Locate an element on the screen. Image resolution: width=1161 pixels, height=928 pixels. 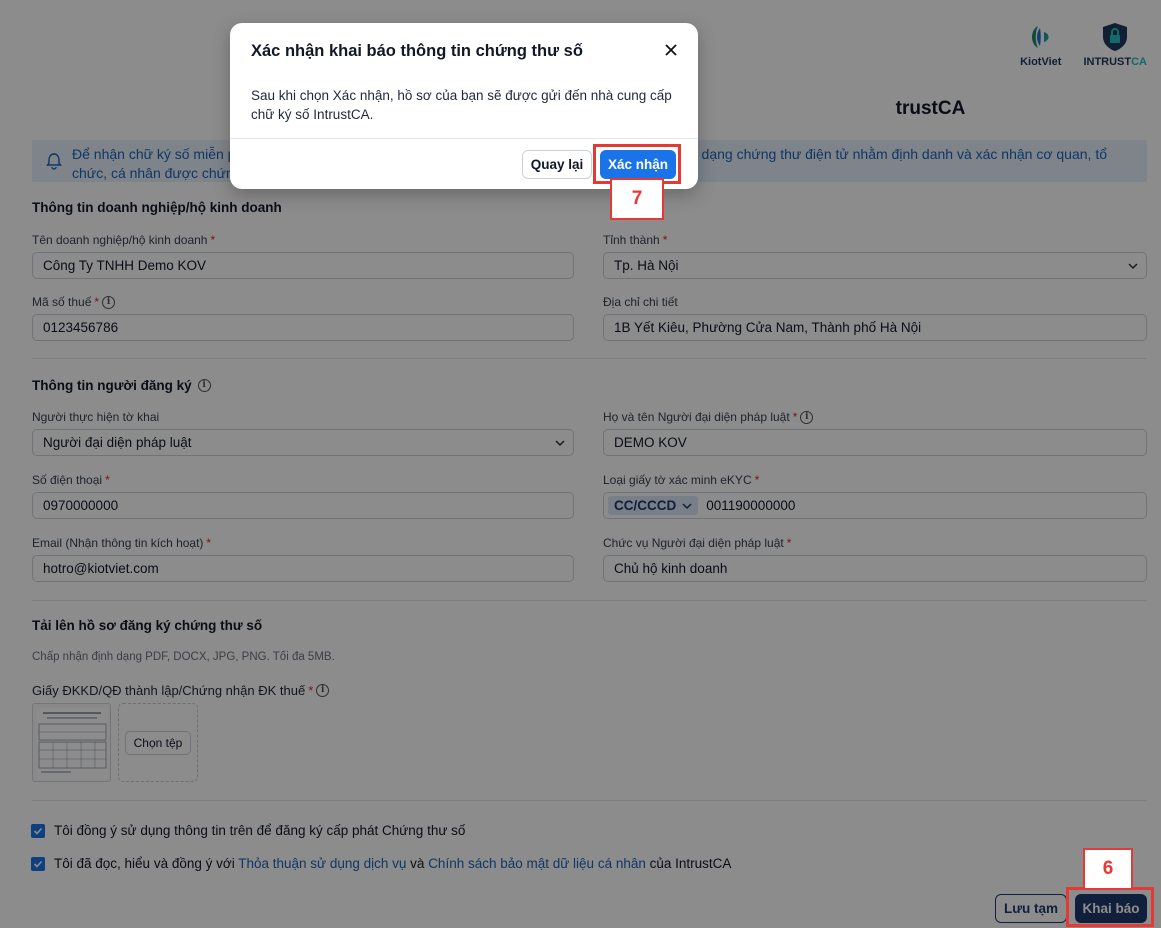
submit-highlight is located at coordinates (1110, 907).